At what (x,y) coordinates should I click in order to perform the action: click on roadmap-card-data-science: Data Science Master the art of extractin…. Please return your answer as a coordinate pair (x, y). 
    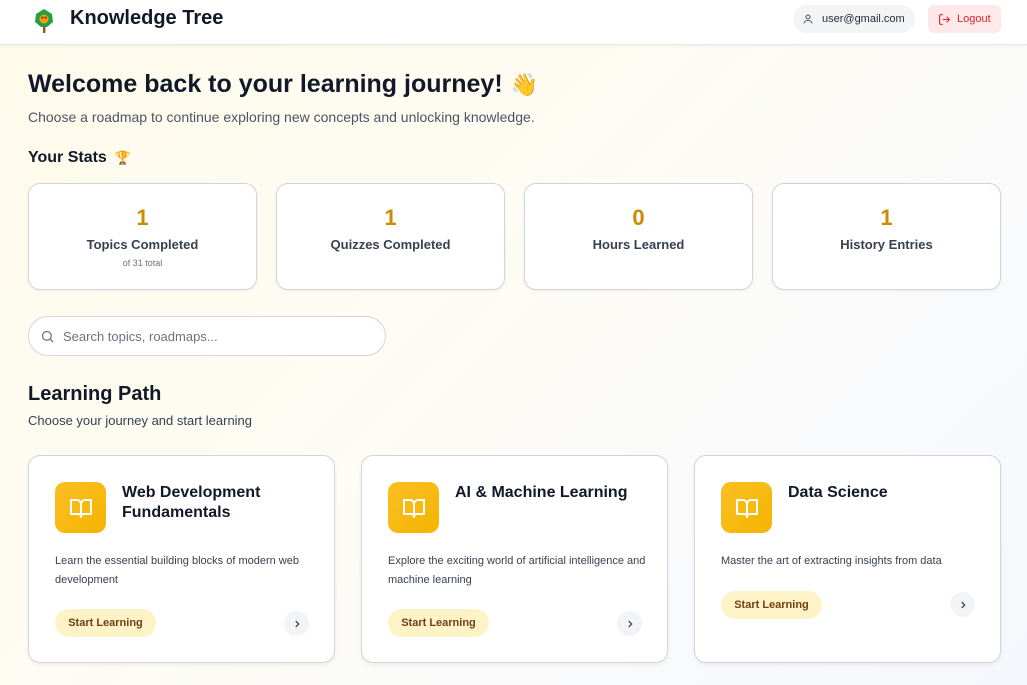
    Looking at the image, I should click on (847, 559).